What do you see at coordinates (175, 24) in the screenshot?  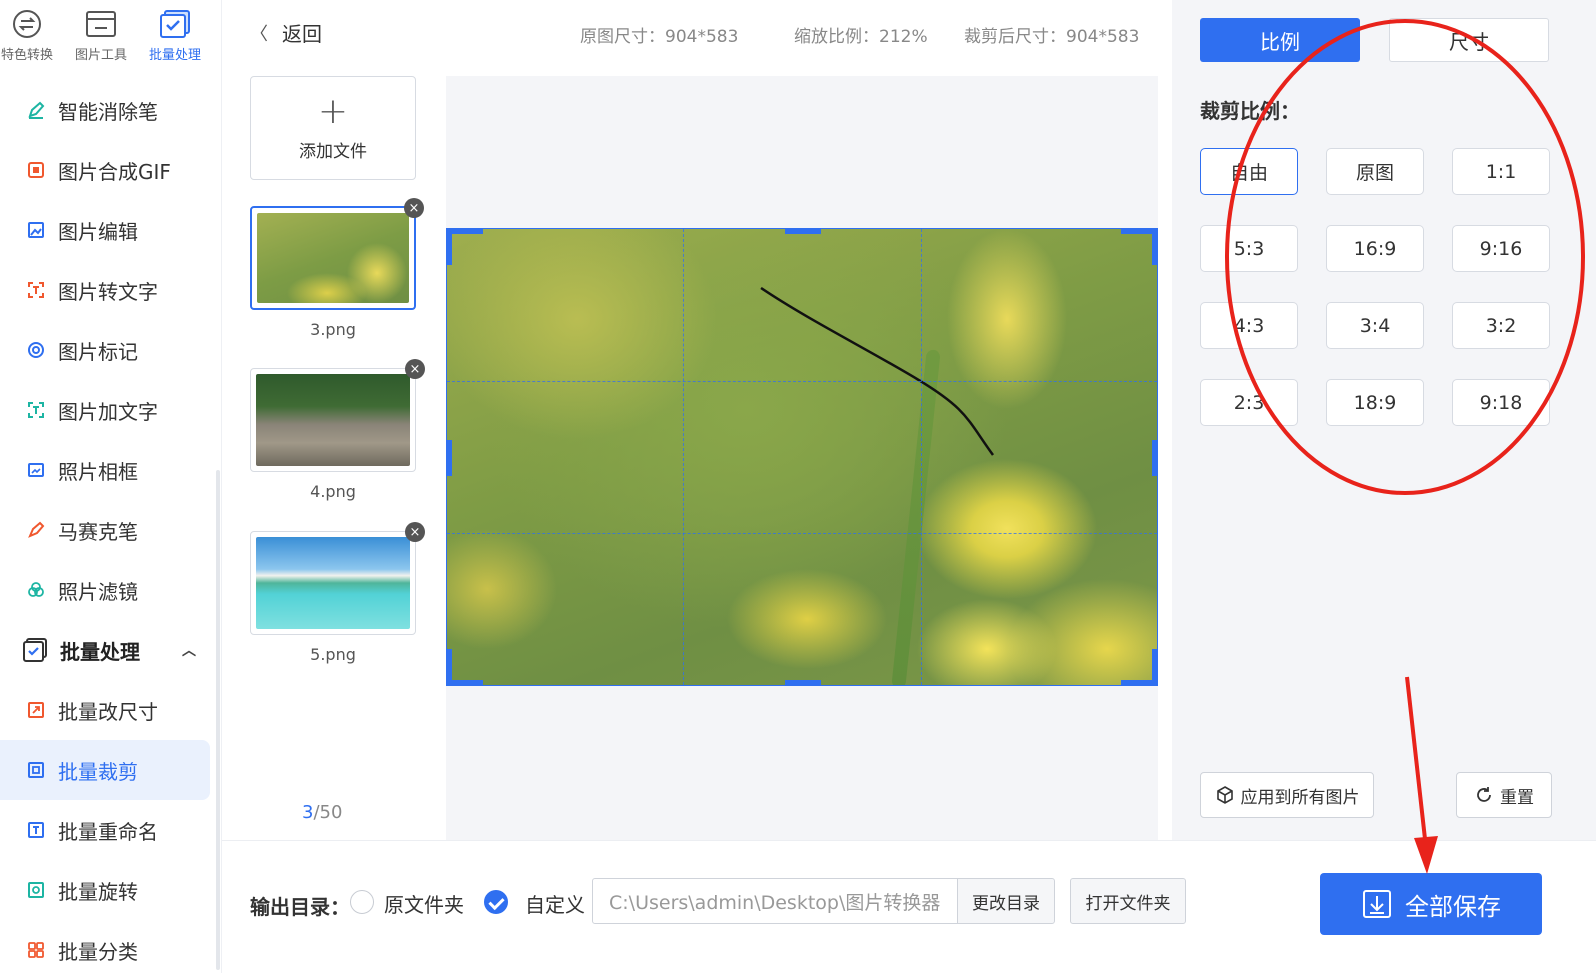 I see `batch-icon` at bounding box center [175, 24].